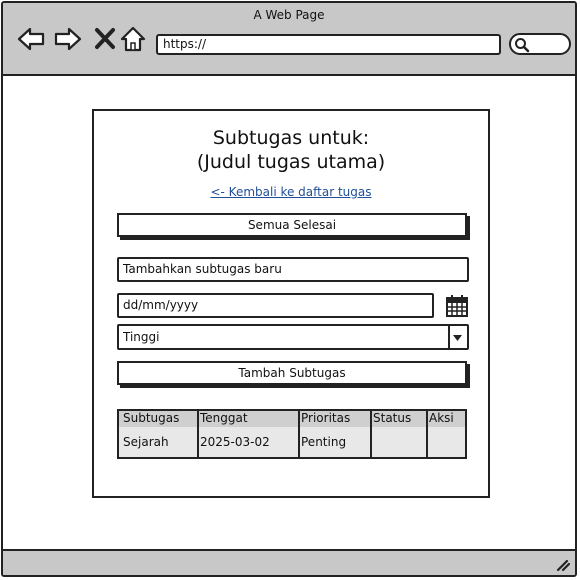  What do you see at coordinates (441, 418) in the screenshot?
I see `header-action: Aksi` at bounding box center [441, 418].